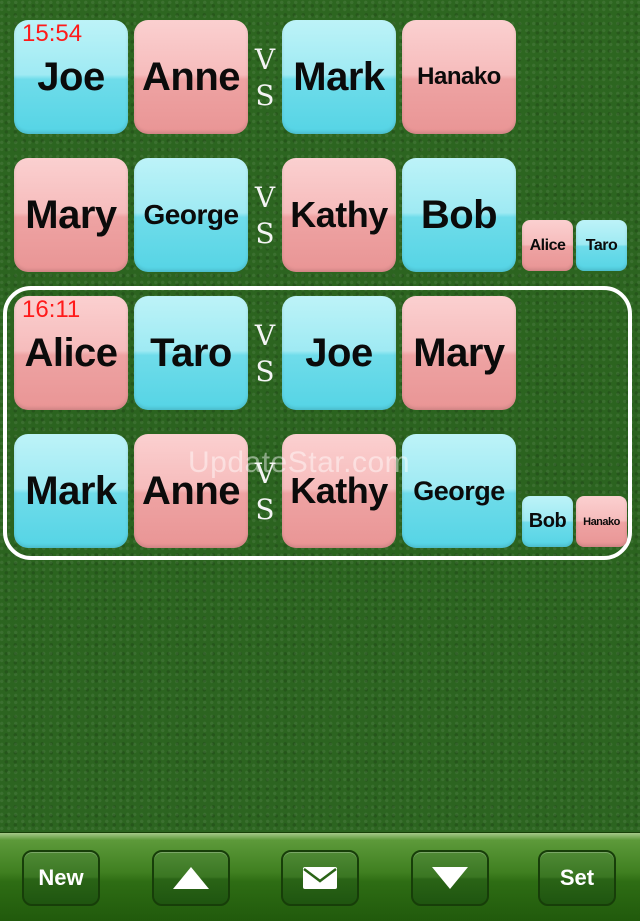  Describe the element at coordinates (191, 77) in the screenshot. I see `player-tile: Anne` at that location.